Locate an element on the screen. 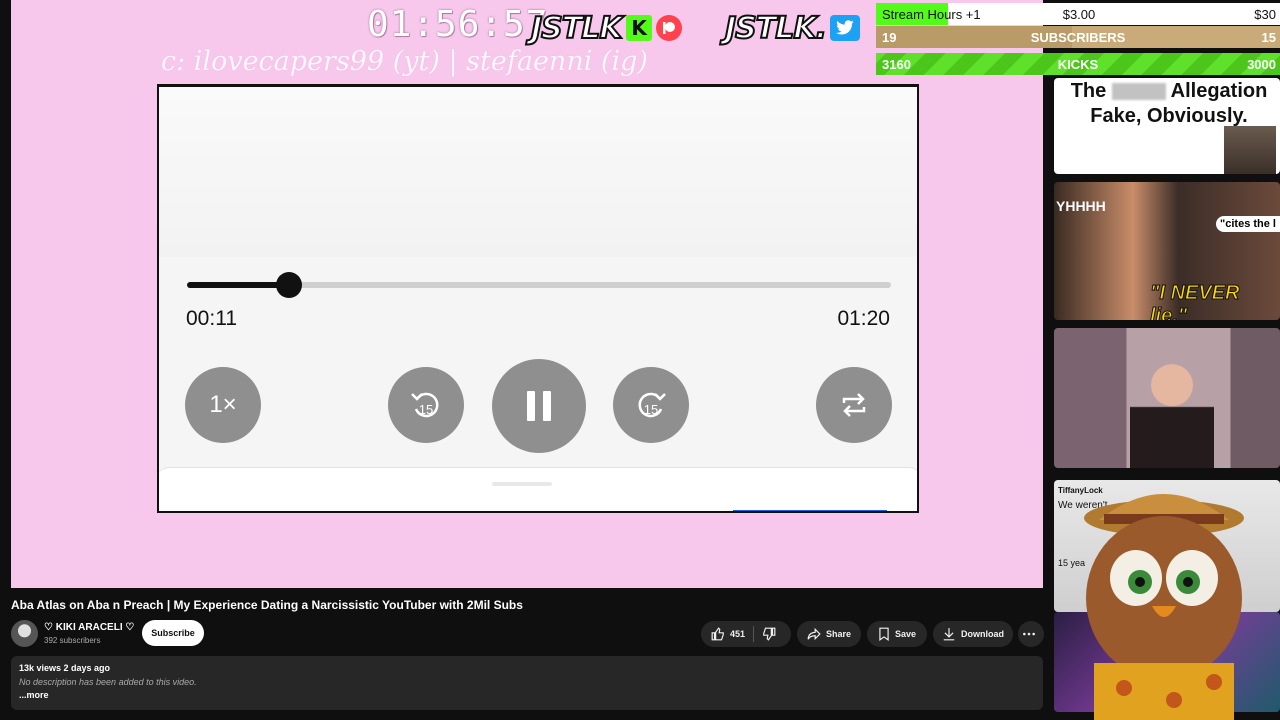 The width and height of the screenshot is (1280, 720). total-duration: 01:20 is located at coordinates (863, 318).